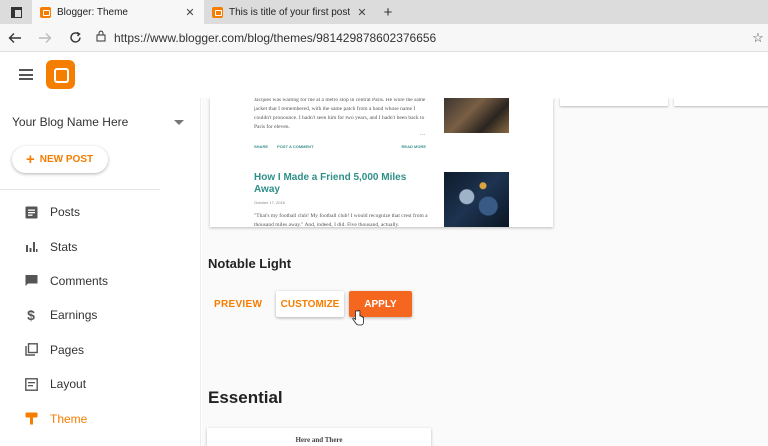 This screenshot has height=446, width=768. I want to click on sidebar-item-stats: Stats, so click(100, 246).